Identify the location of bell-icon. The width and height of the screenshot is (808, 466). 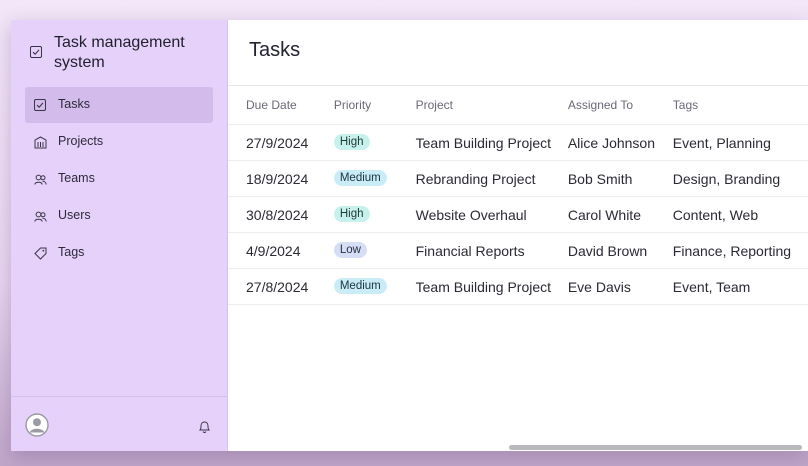
(204, 427).